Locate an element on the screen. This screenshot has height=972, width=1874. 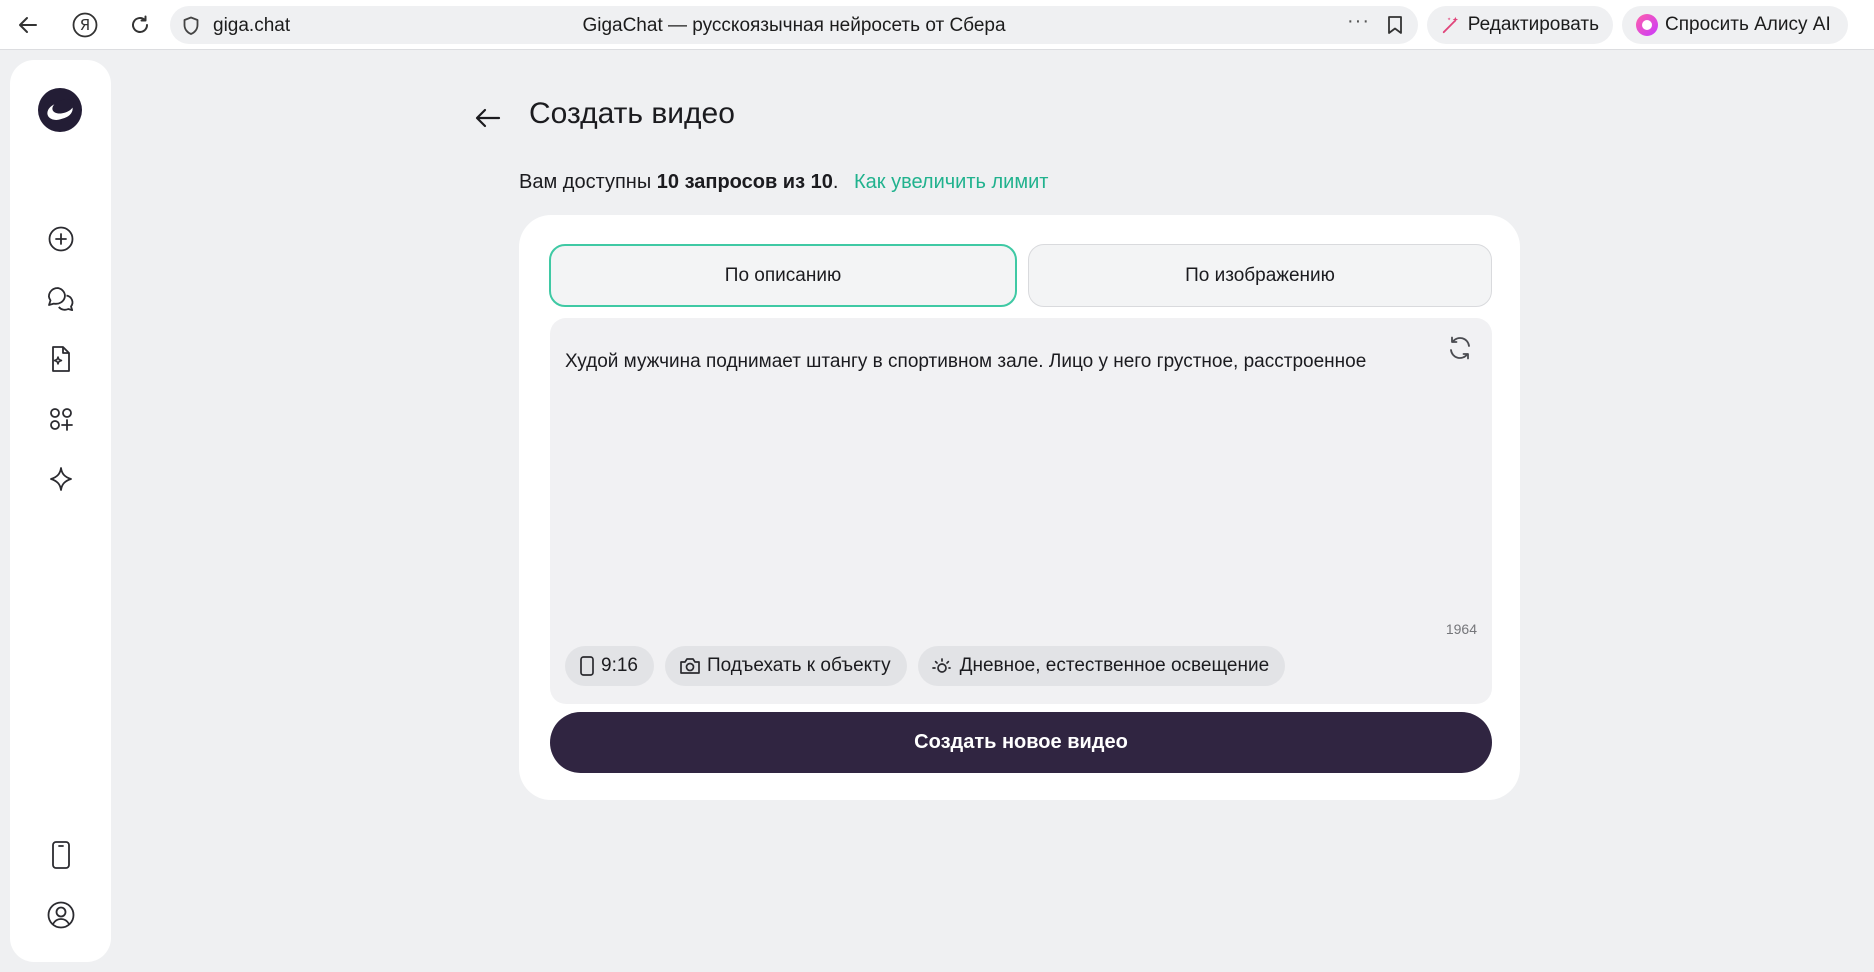
apps-grid-icon is located at coordinates (61, 419).